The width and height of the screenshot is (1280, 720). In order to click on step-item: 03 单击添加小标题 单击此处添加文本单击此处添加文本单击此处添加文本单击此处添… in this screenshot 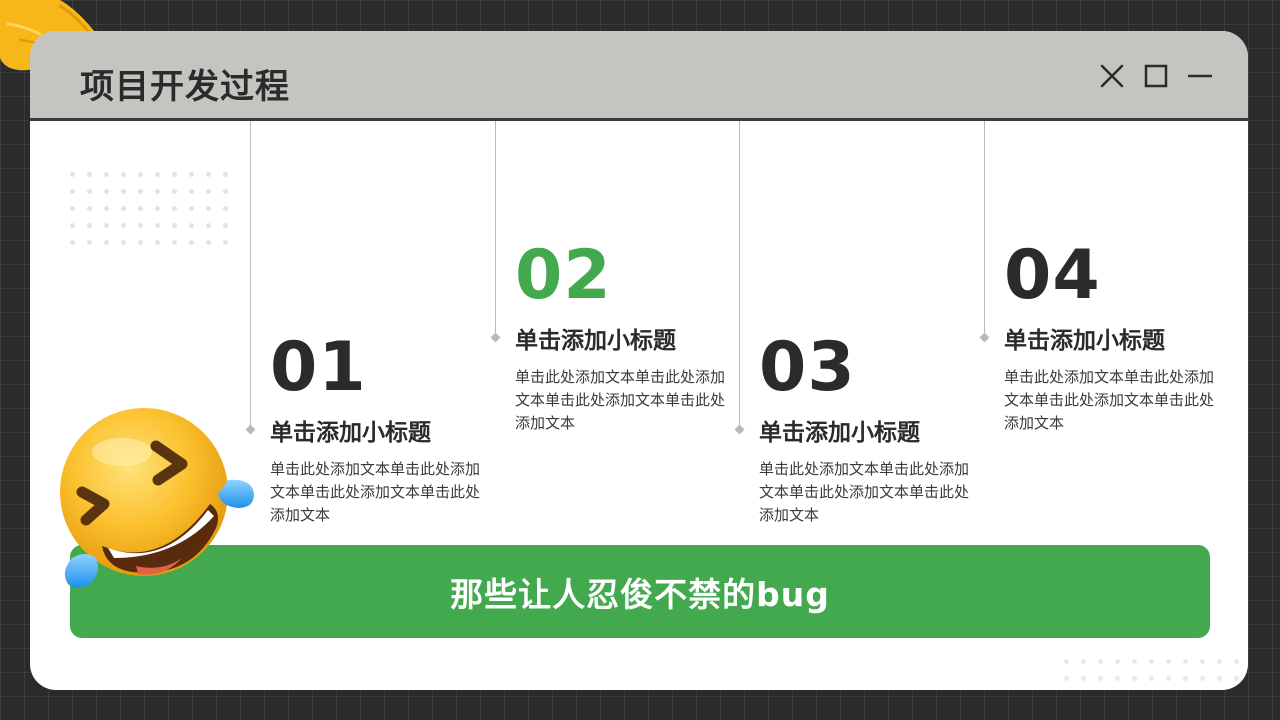, I will do `click(869, 430)`.